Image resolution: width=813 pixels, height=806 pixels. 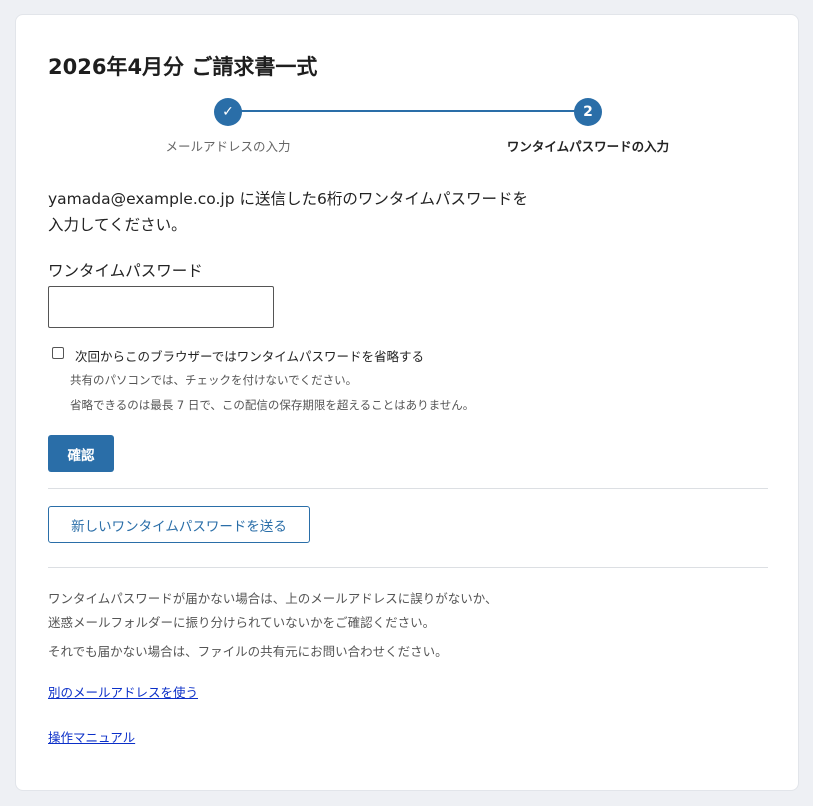 What do you see at coordinates (125, 271) in the screenshot?
I see `otp-field-label: ワンタイムパスワード` at bounding box center [125, 271].